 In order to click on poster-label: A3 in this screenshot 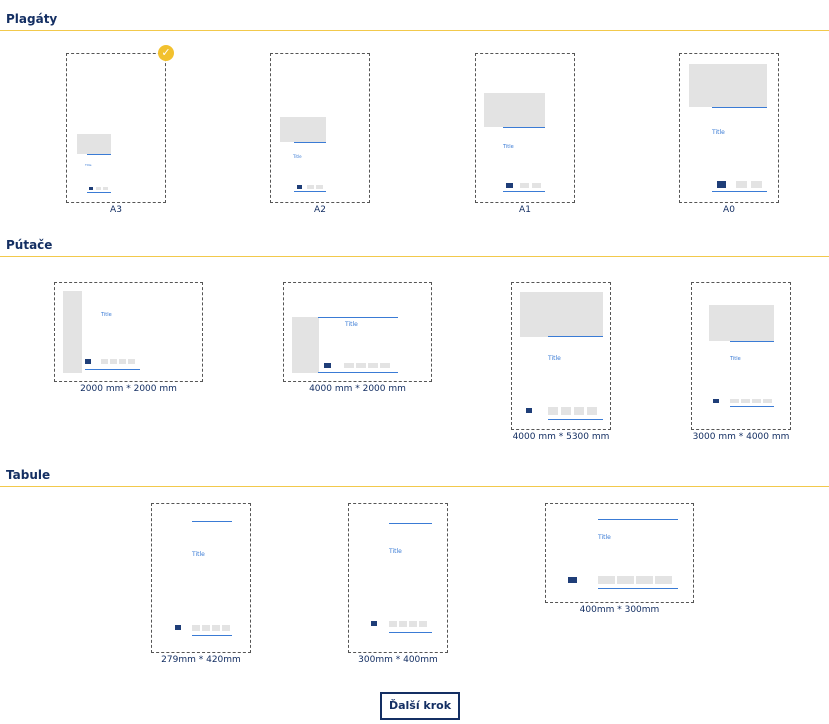, I will do `click(116, 210)`.